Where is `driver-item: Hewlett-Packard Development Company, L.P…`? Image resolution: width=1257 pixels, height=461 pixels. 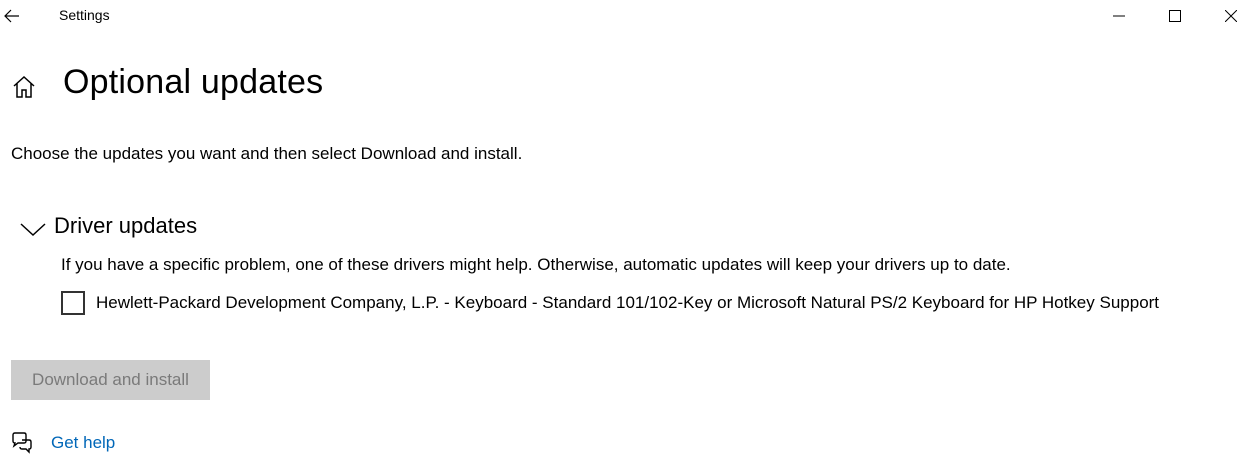 driver-item: Hewlett-Packard Development Company, L.P… is located at coordinates (610, 303).